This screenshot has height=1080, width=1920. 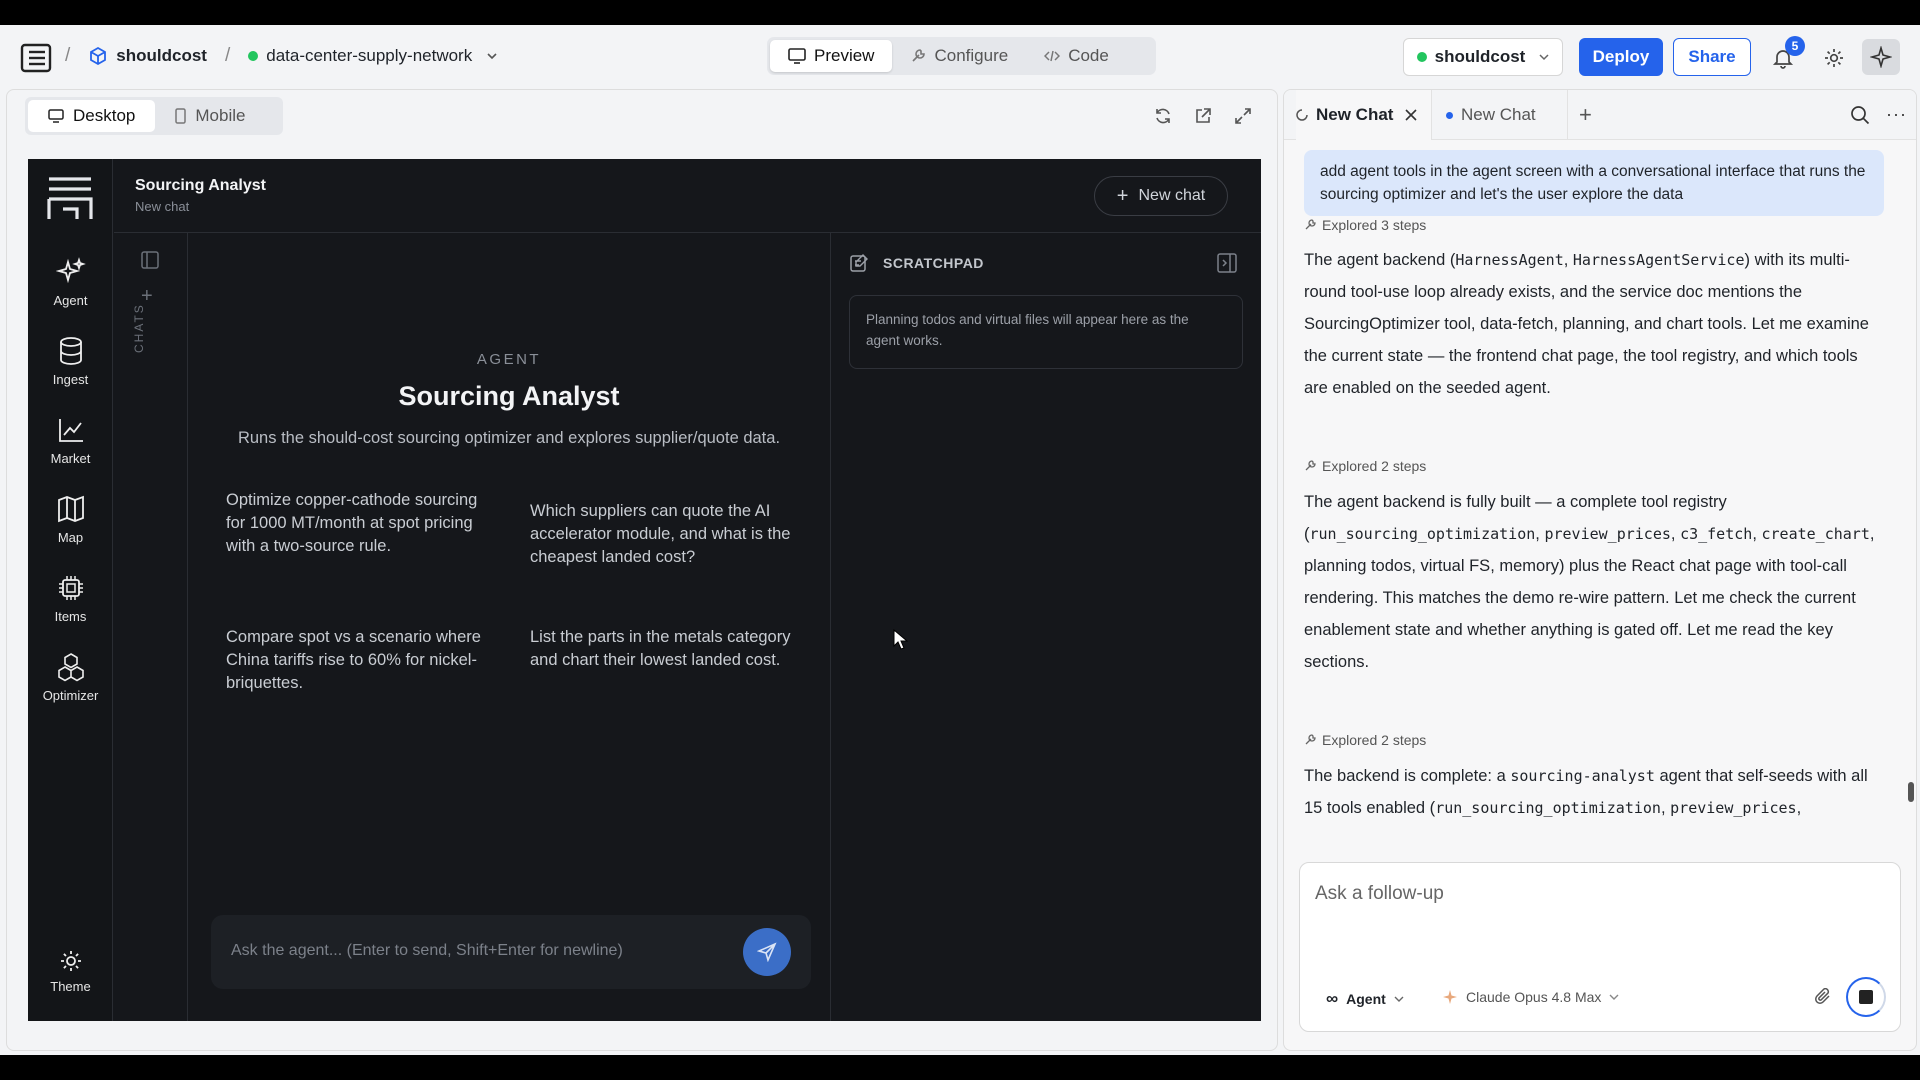 What do you see at coordinates (104, 115) in the screenshot?
I see `desktop-mode-label: Desktop` at bounding box center [104, 115].